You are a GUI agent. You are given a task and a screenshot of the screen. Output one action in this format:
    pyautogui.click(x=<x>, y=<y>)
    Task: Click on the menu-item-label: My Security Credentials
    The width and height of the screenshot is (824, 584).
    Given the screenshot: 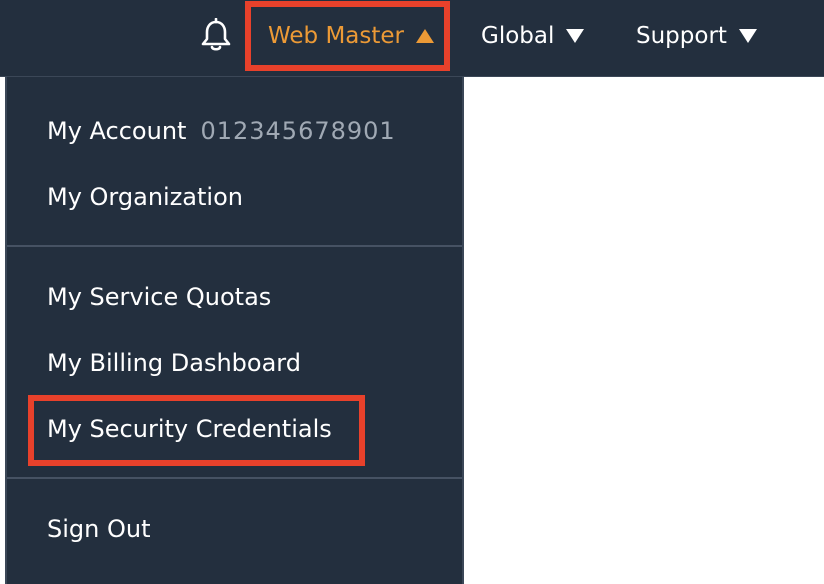 What is the action you would take?
    pyautogui.click(x=189, y=429)
    